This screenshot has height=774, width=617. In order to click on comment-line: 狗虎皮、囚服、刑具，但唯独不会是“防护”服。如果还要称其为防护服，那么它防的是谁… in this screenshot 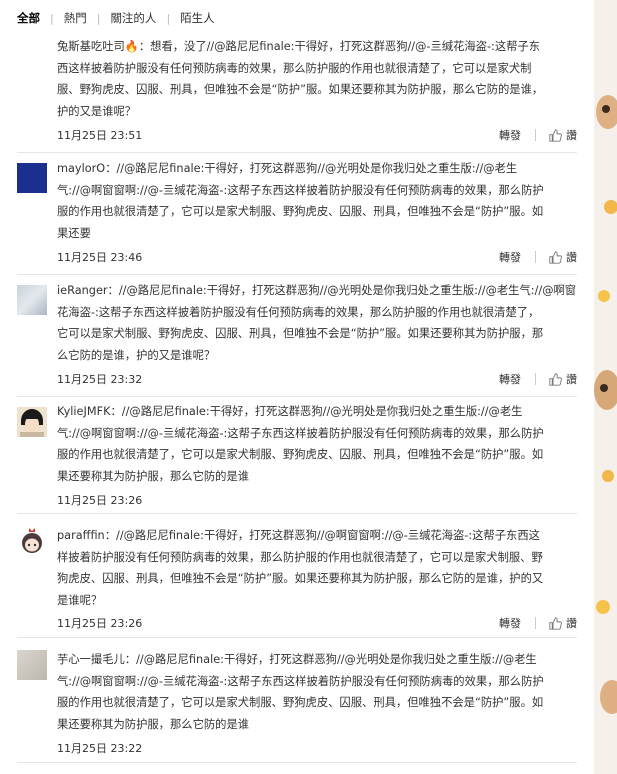, I will do `click(300, 579)`.